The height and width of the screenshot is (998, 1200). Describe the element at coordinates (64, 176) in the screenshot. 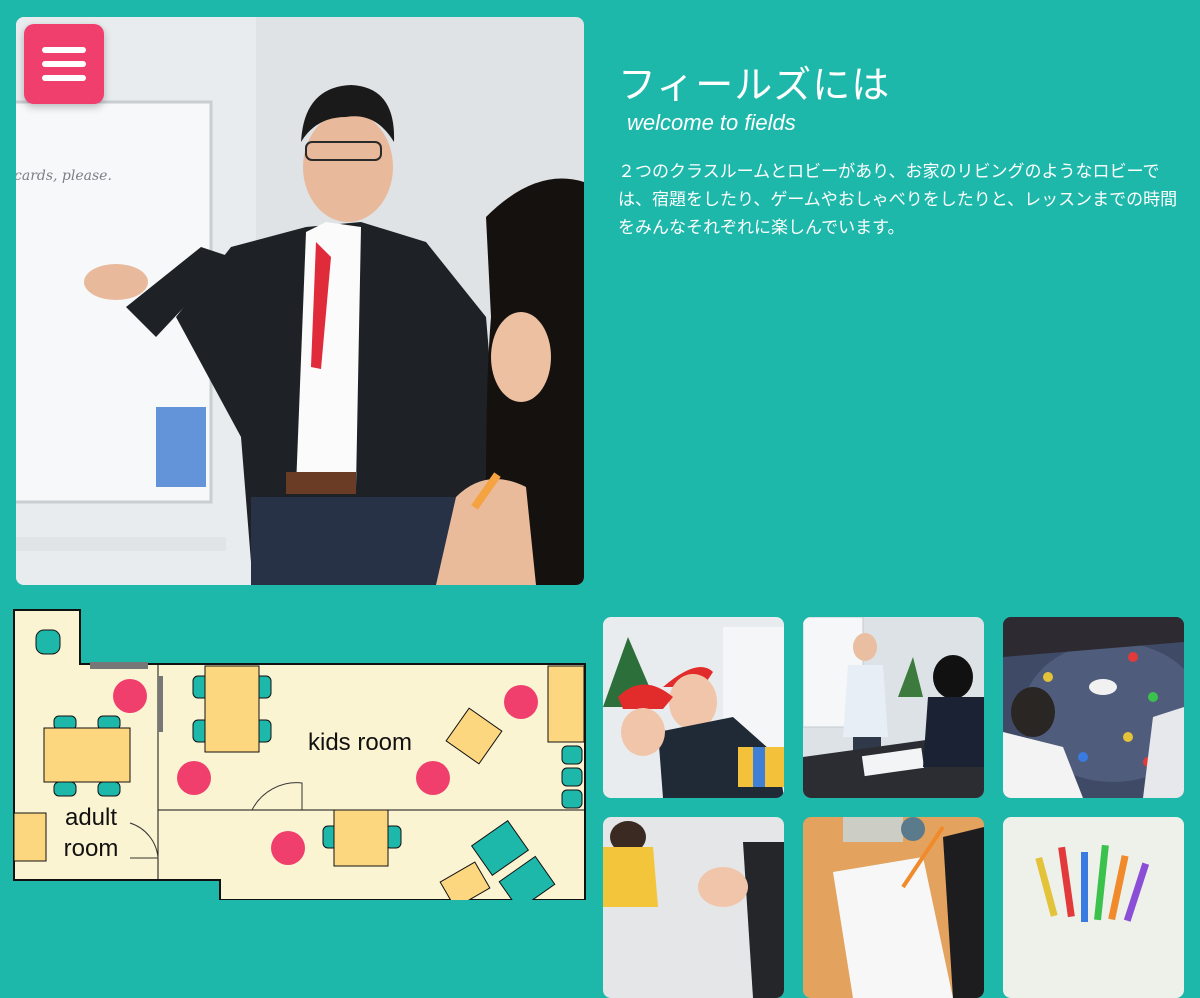

I see `whiteboard-text: cards, please.` at that location.